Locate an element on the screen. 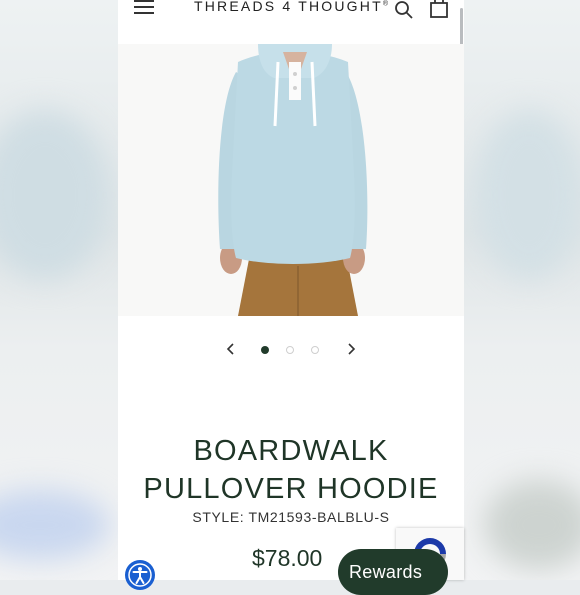 The image size is (580, 595). rewards-button: Rewards is located at coordinates (393, 572).